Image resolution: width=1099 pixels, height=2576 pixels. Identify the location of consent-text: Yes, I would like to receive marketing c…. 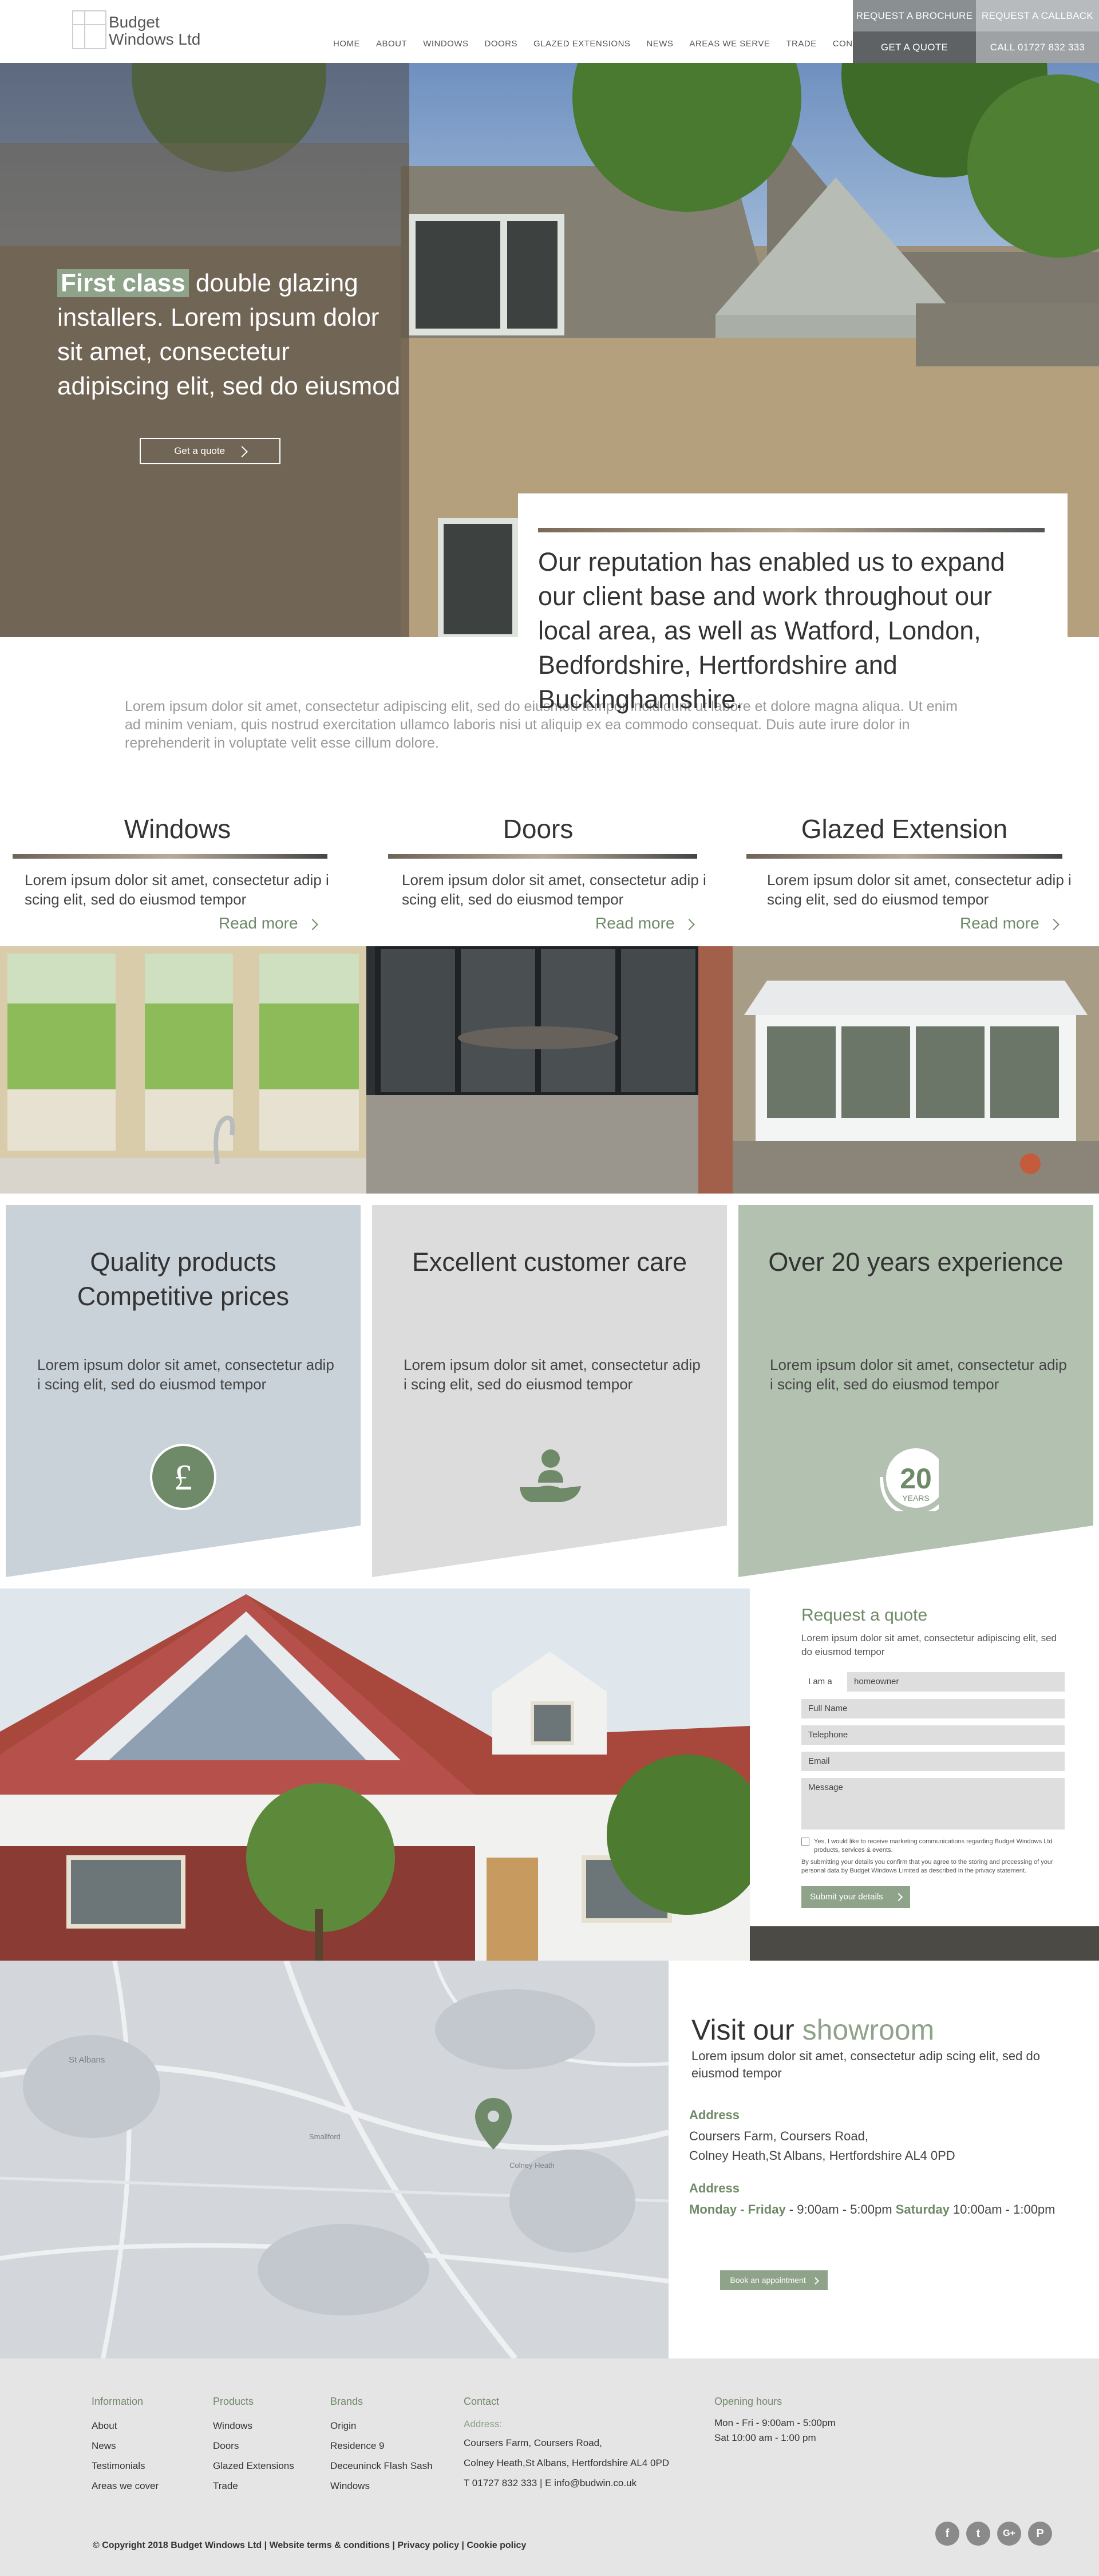
(933, 1846).